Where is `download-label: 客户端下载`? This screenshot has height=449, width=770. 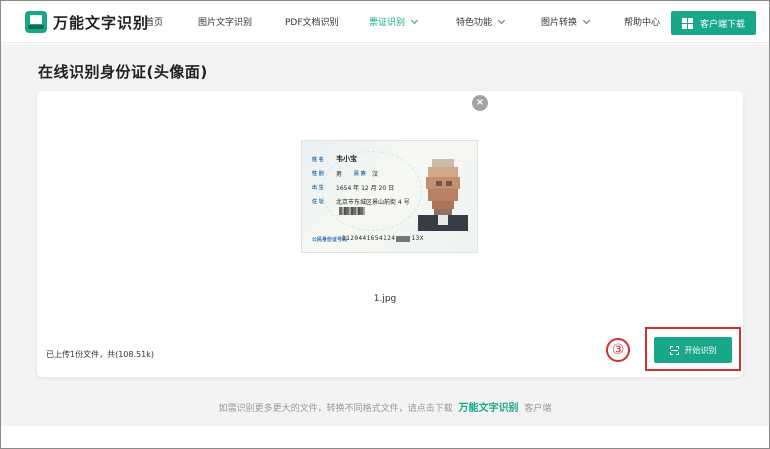
download-label: 客户端下载 is located at coordinates (722, 24).